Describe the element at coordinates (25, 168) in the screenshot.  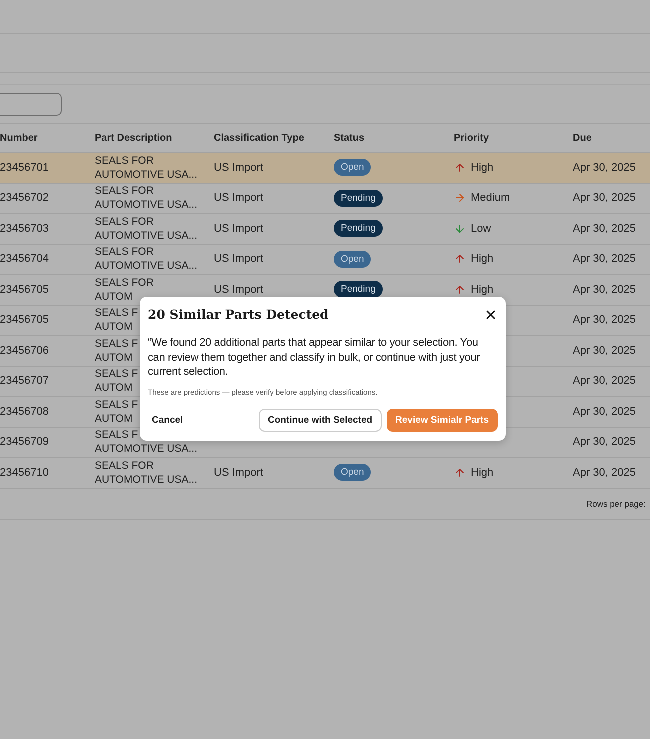
I see `table-cell-text: 23456701` at that location.